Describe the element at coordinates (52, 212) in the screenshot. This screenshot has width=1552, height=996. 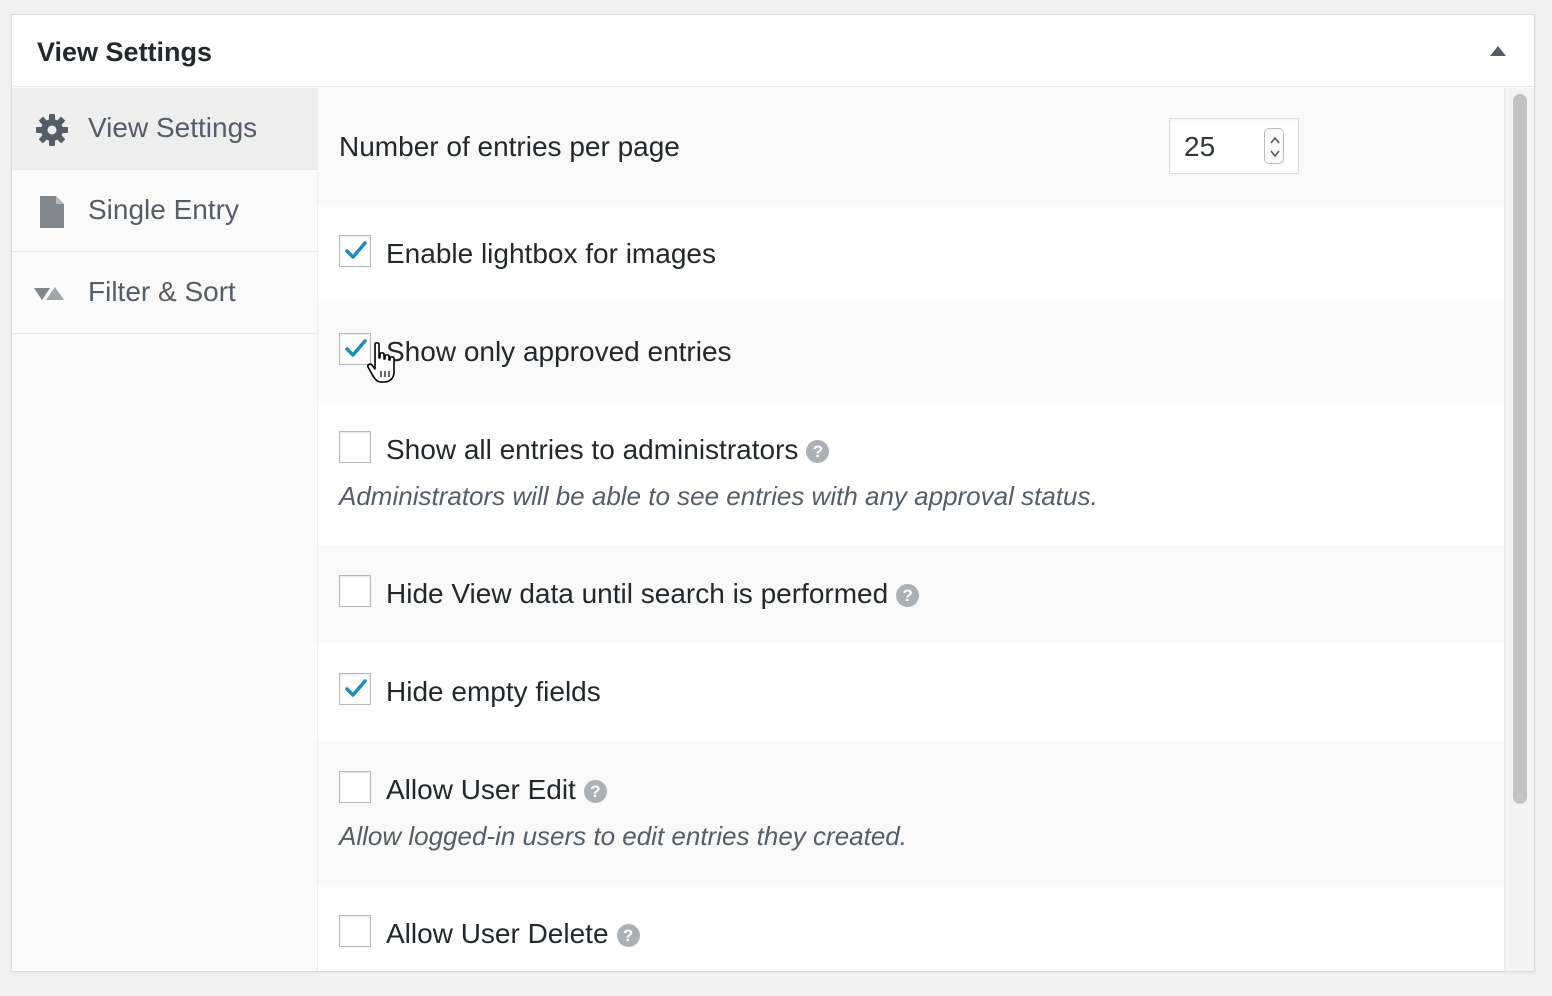
I see `document-icon` at that location.